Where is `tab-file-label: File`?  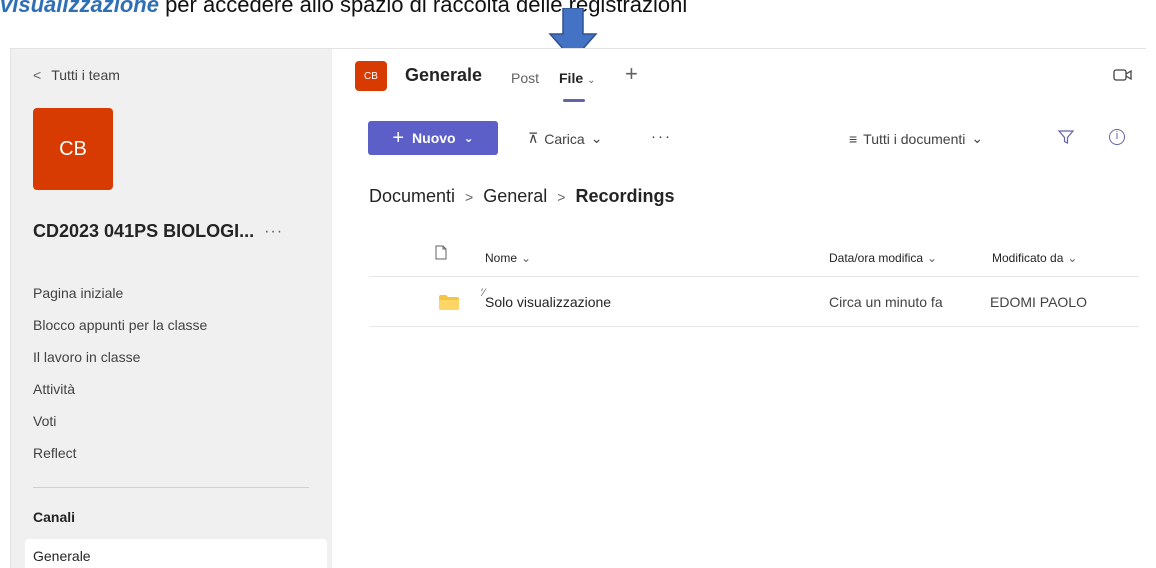 tab-file-label: File is located at coordinates (571, 78).